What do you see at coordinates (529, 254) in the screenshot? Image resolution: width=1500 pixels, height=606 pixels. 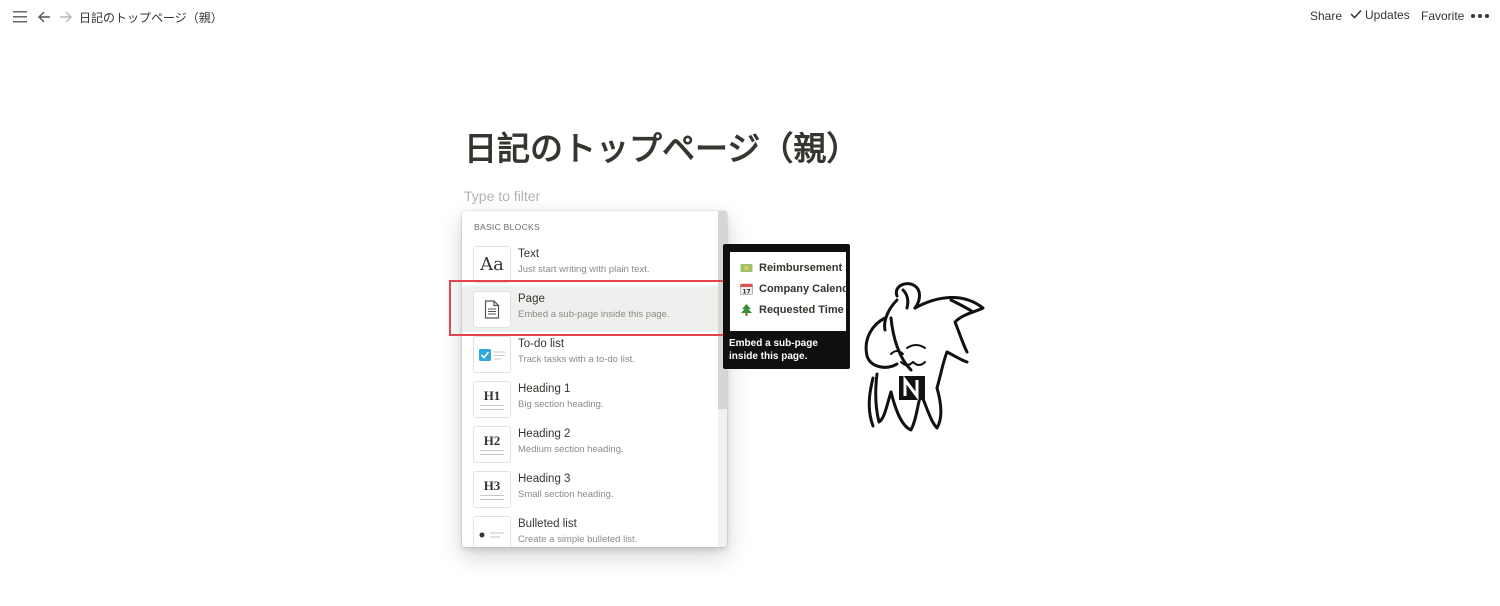 I see `menu-item-title: Text` at bounding box center [529, 254].